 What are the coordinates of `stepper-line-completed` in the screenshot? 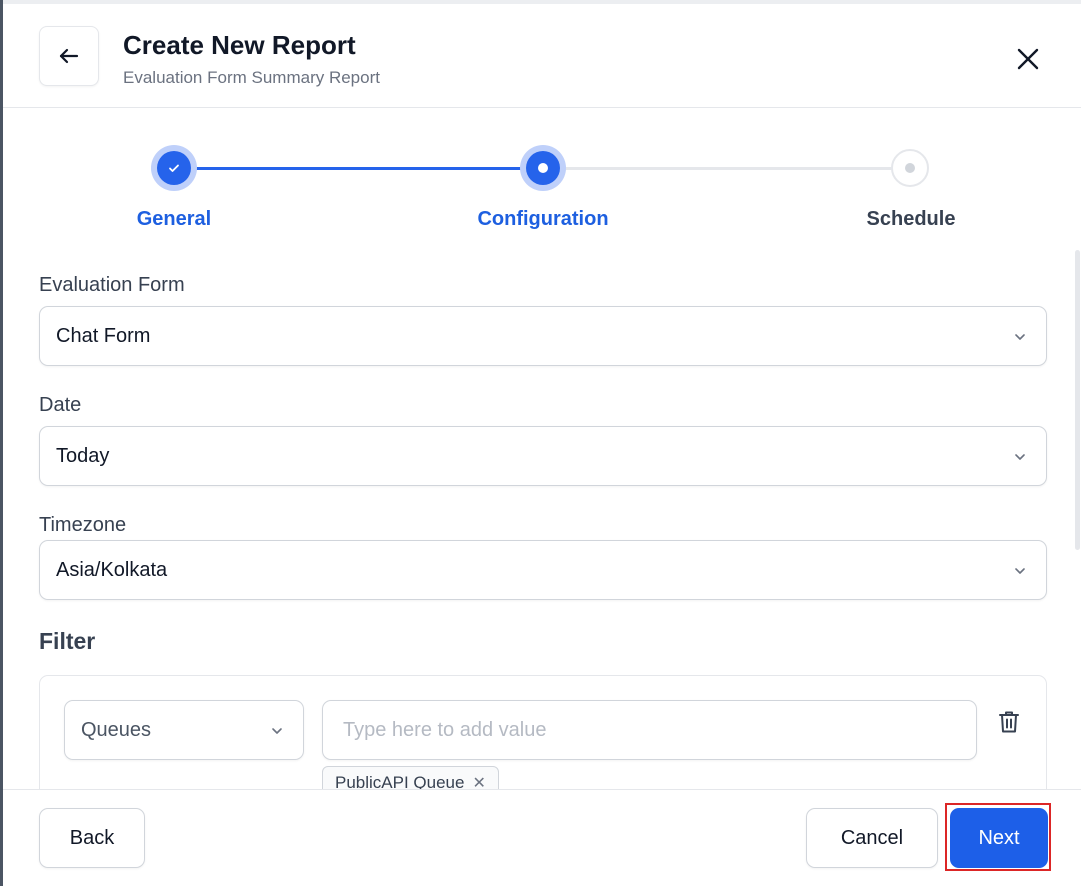 It's located at (358, 168).